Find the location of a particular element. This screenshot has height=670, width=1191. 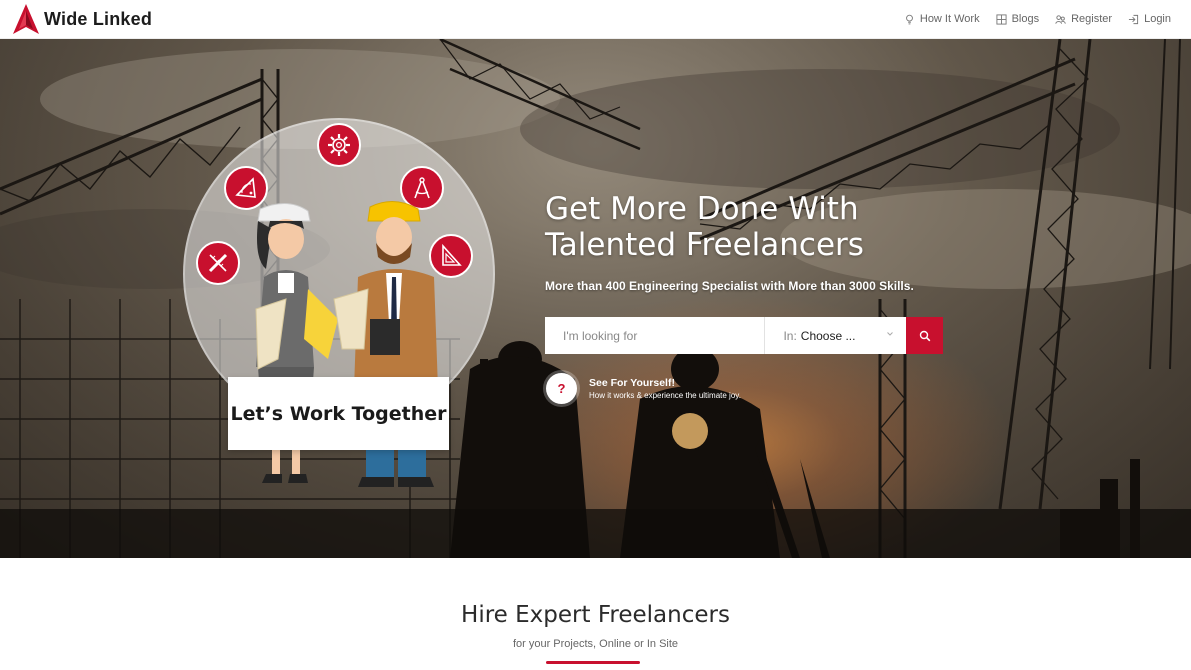

brand-name: Wide Linked is located at coordinates (98, 18).